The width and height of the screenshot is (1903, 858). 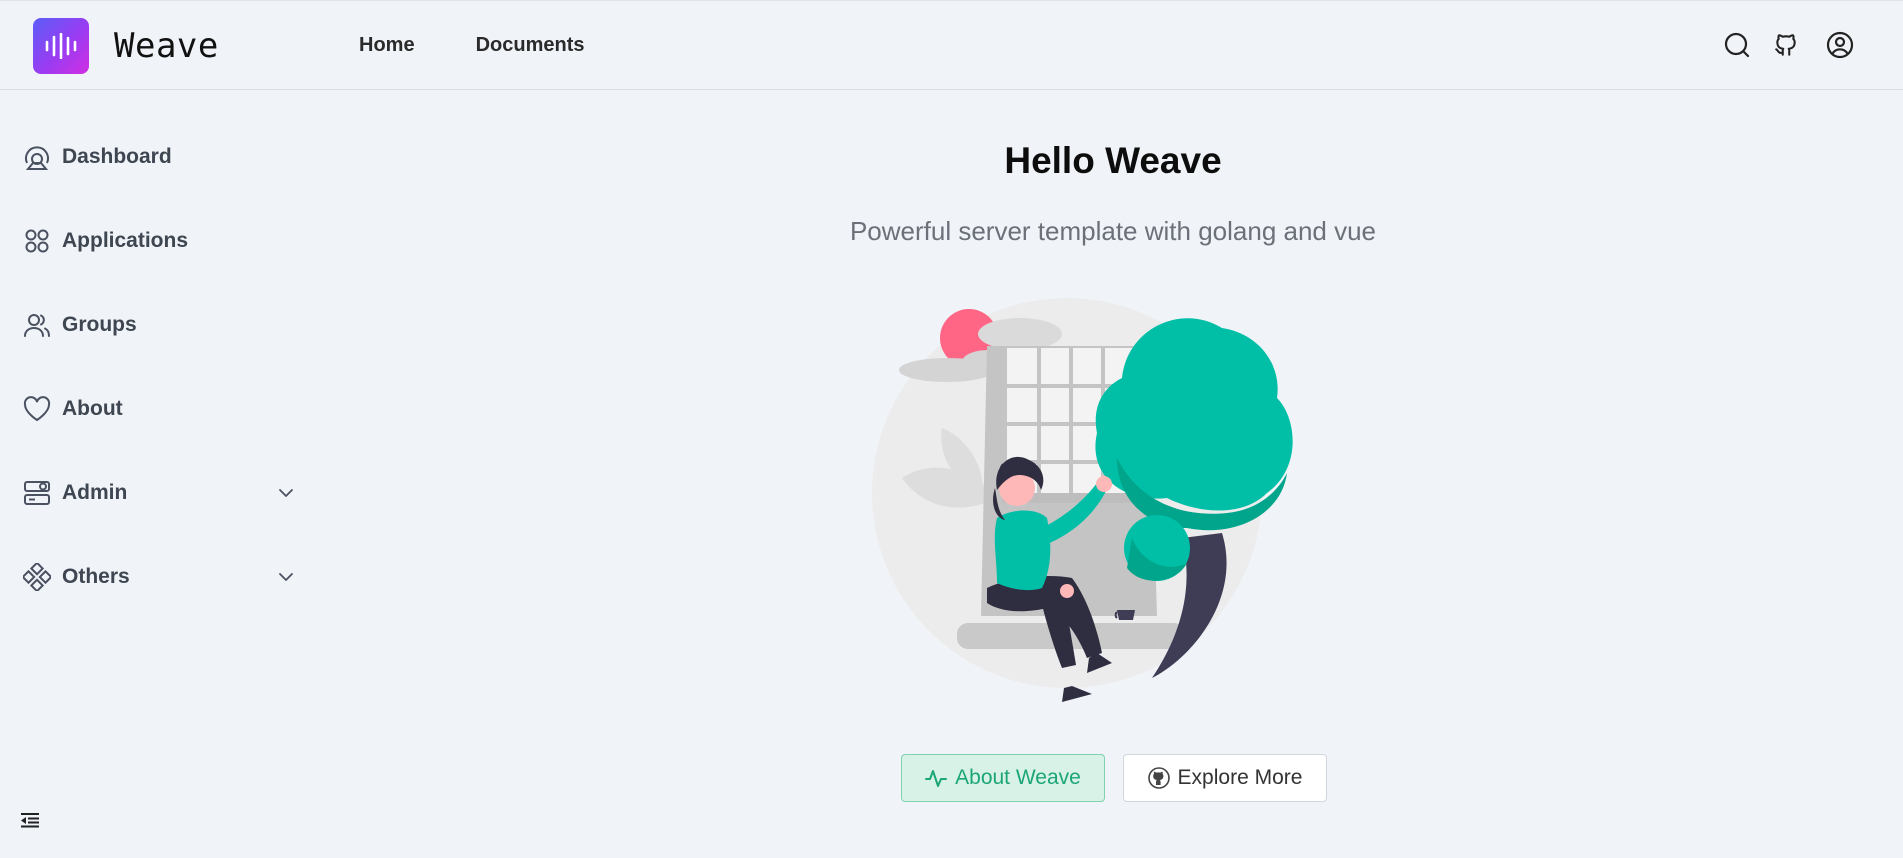 I want to click on hero-illustration, so click(x=1082, y=500).